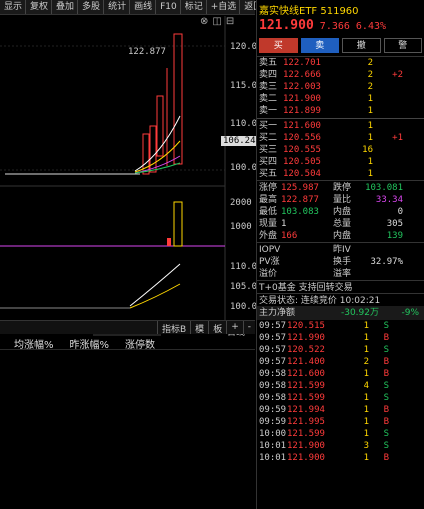 This screenshot has height=509, width=424. Describe the element at coordinates (194, 7) in the screenshot. I see `toolbar-button: 标记` at that location.